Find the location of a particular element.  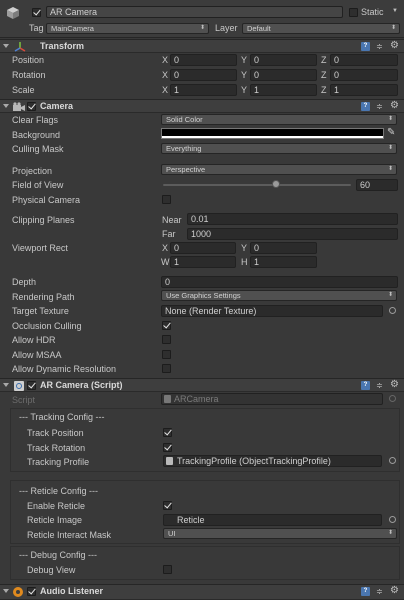

static-dropdown-arrow-icon: ▼ is located at coordinates (395, 11).